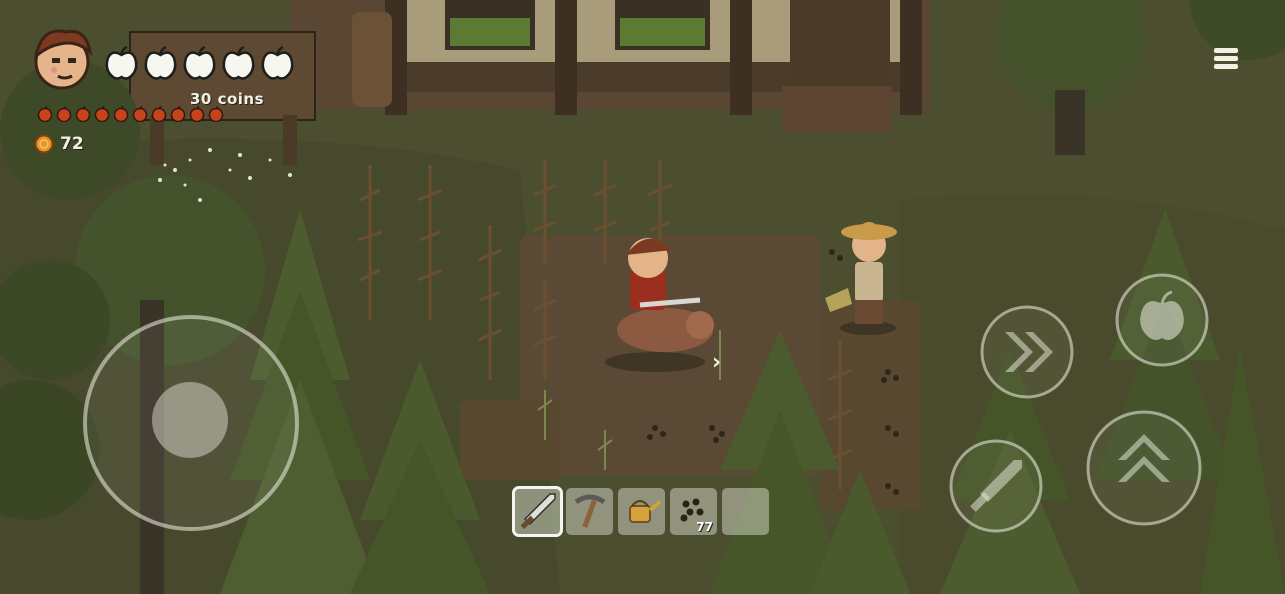 The width and height of the screenshot is (1285, 594). What do you see at coordinates (59, 144) in the screenshot?
I see `coin-counter: 72` at bounding box center [59, 144].